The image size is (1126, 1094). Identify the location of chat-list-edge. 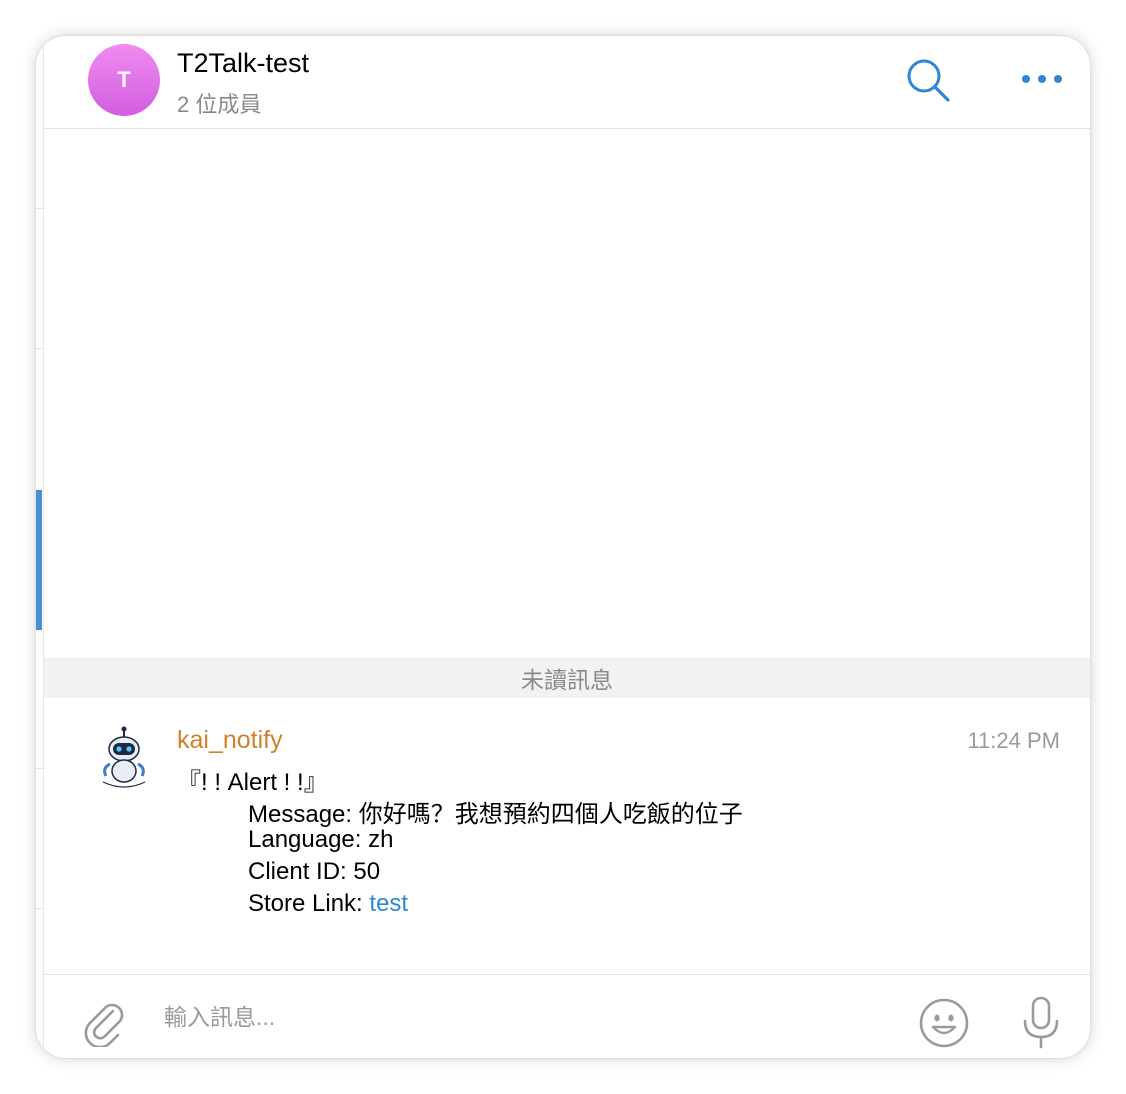
(40, 547).